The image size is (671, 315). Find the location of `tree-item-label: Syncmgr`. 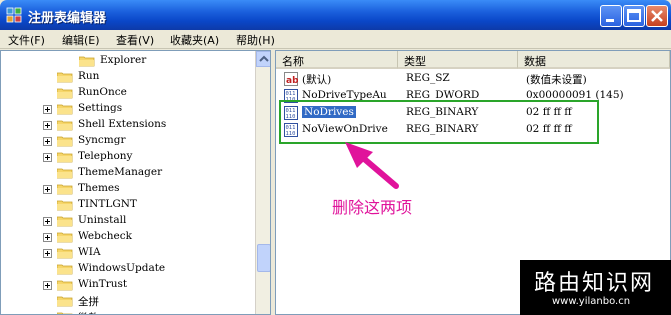

tree-item-label: Syncmgr is located at coordinates (102, 140).